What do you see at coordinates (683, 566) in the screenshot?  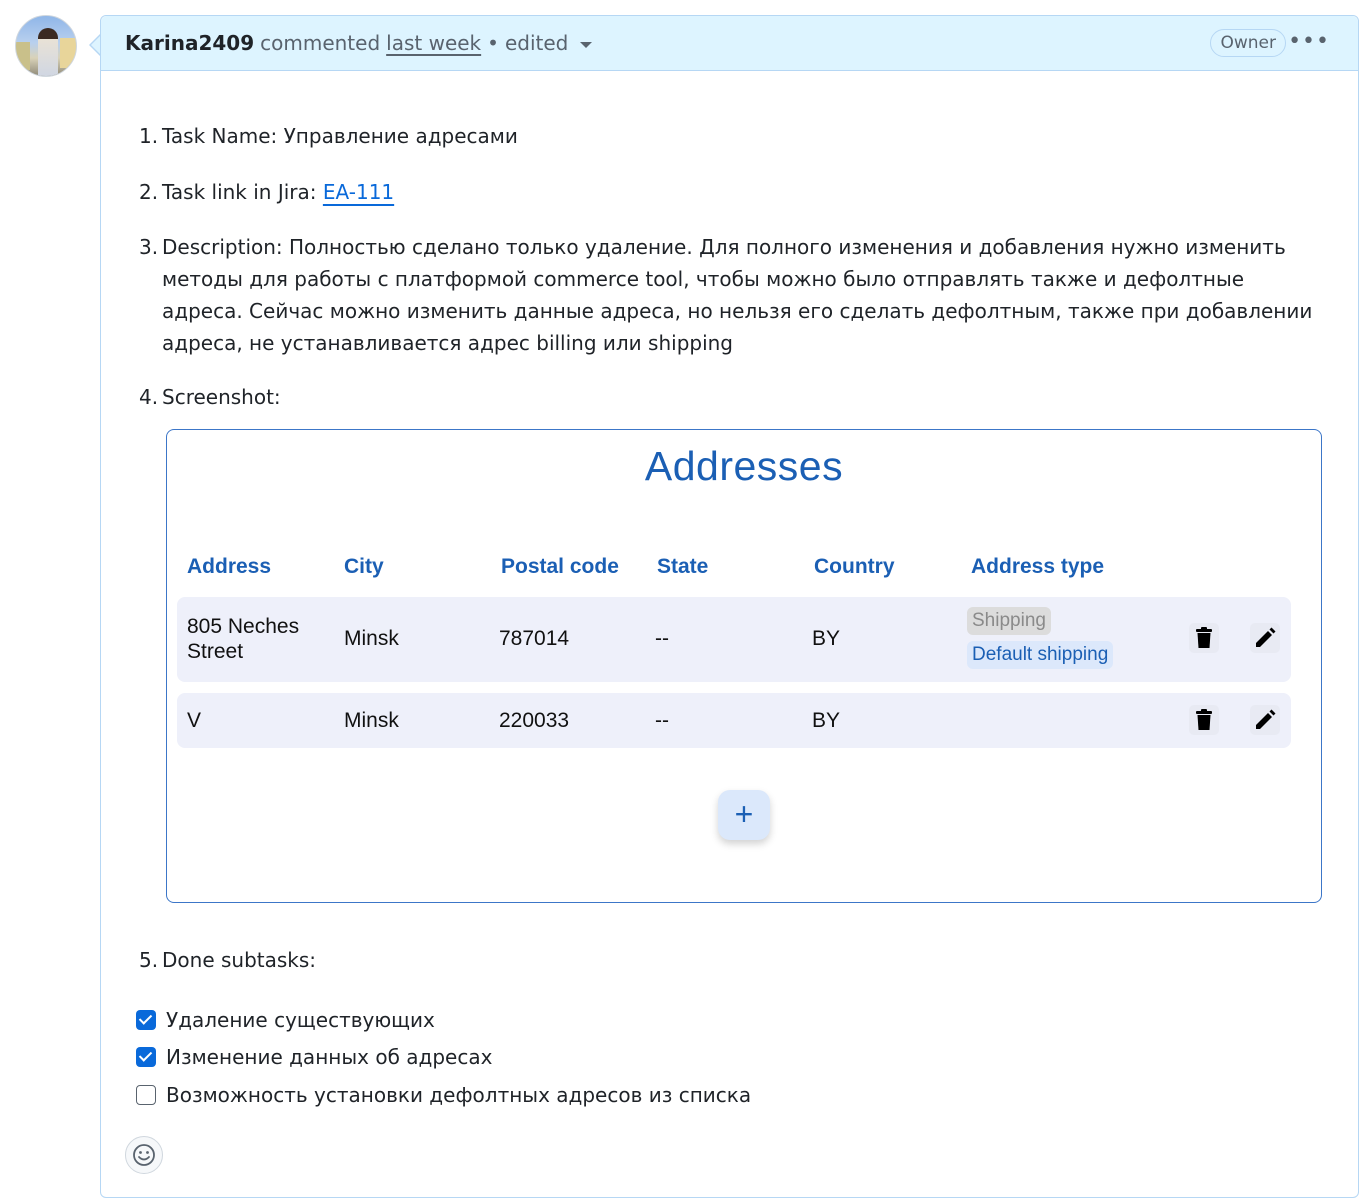 I see `column-header-state: State` at bounding box center [683, 566].